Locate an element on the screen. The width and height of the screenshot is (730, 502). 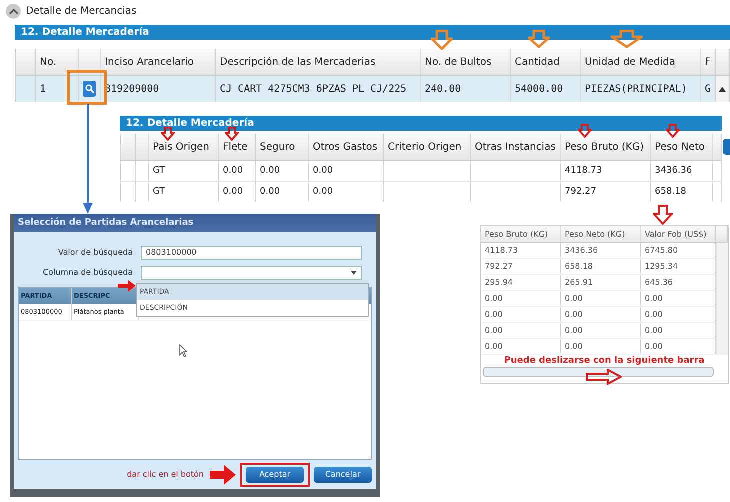
dialog-title: Selección de Partidas Arancelarias is located at coordinates (106, 223).